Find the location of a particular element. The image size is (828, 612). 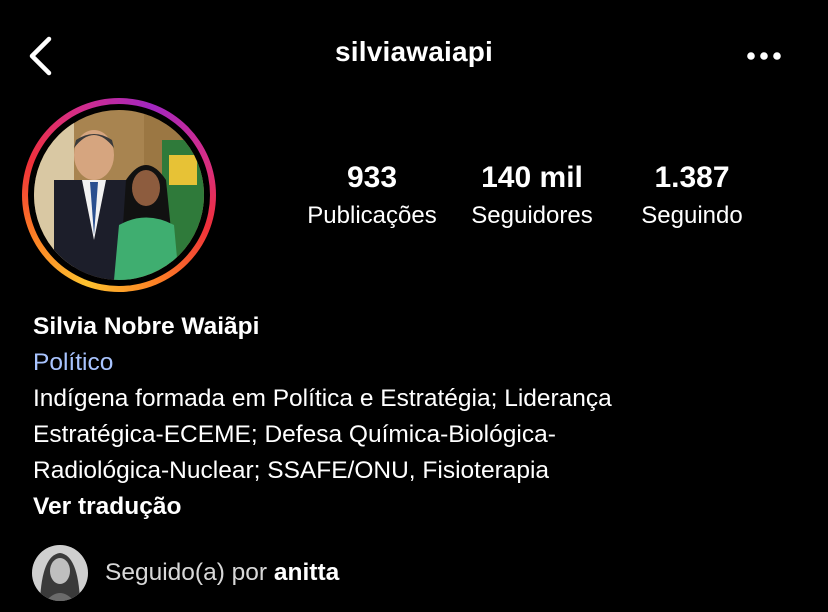

stat-posts-value: 933 is located at coordinates (372, 177).